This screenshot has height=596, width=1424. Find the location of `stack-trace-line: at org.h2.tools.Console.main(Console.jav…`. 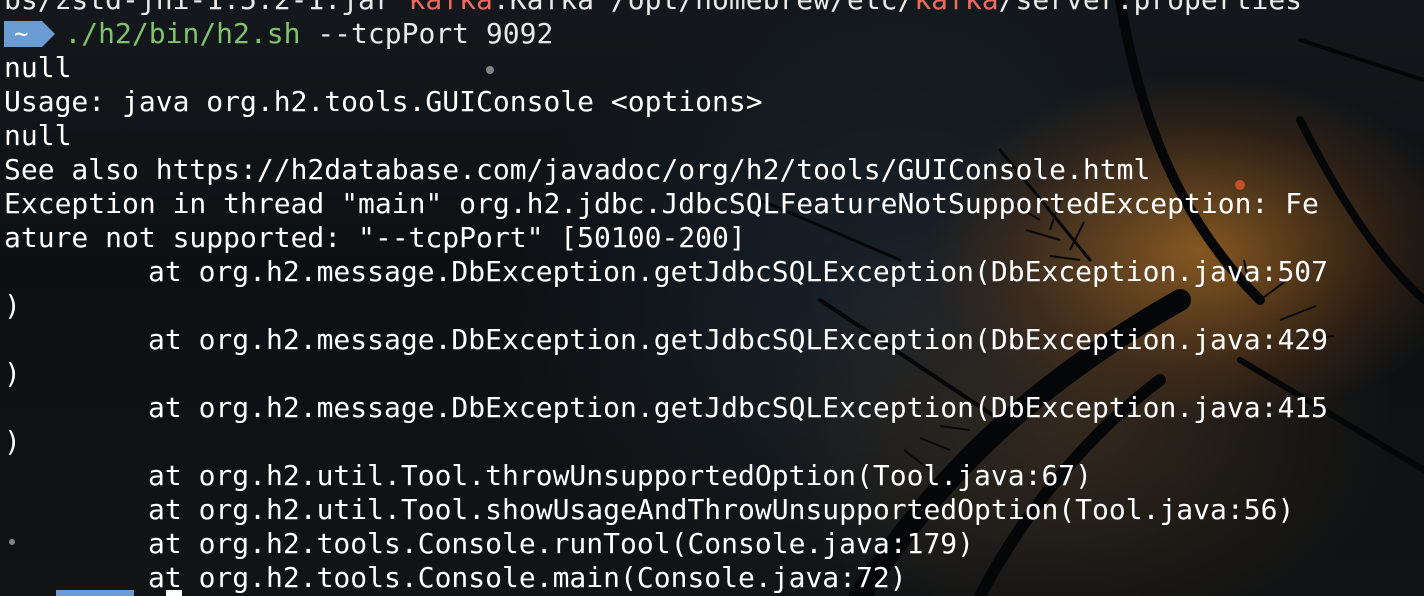

stack-trace-line: at org.h2.tools.Console.main(Console.jav… is located at coordinates (527, 577).